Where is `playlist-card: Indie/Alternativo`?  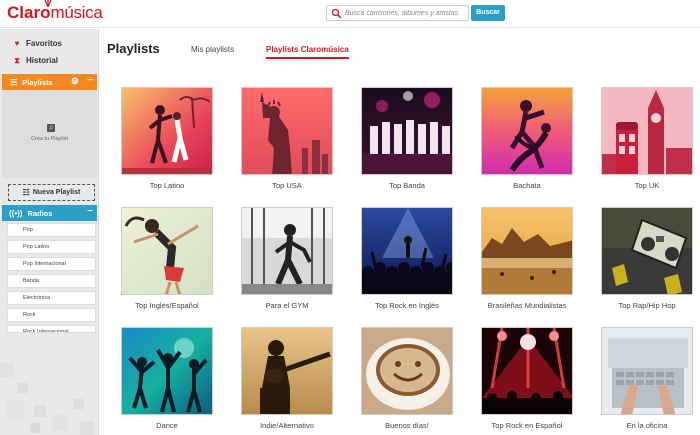
playlist-card: Indie/Alternativo is located at coordinates (287, 378).